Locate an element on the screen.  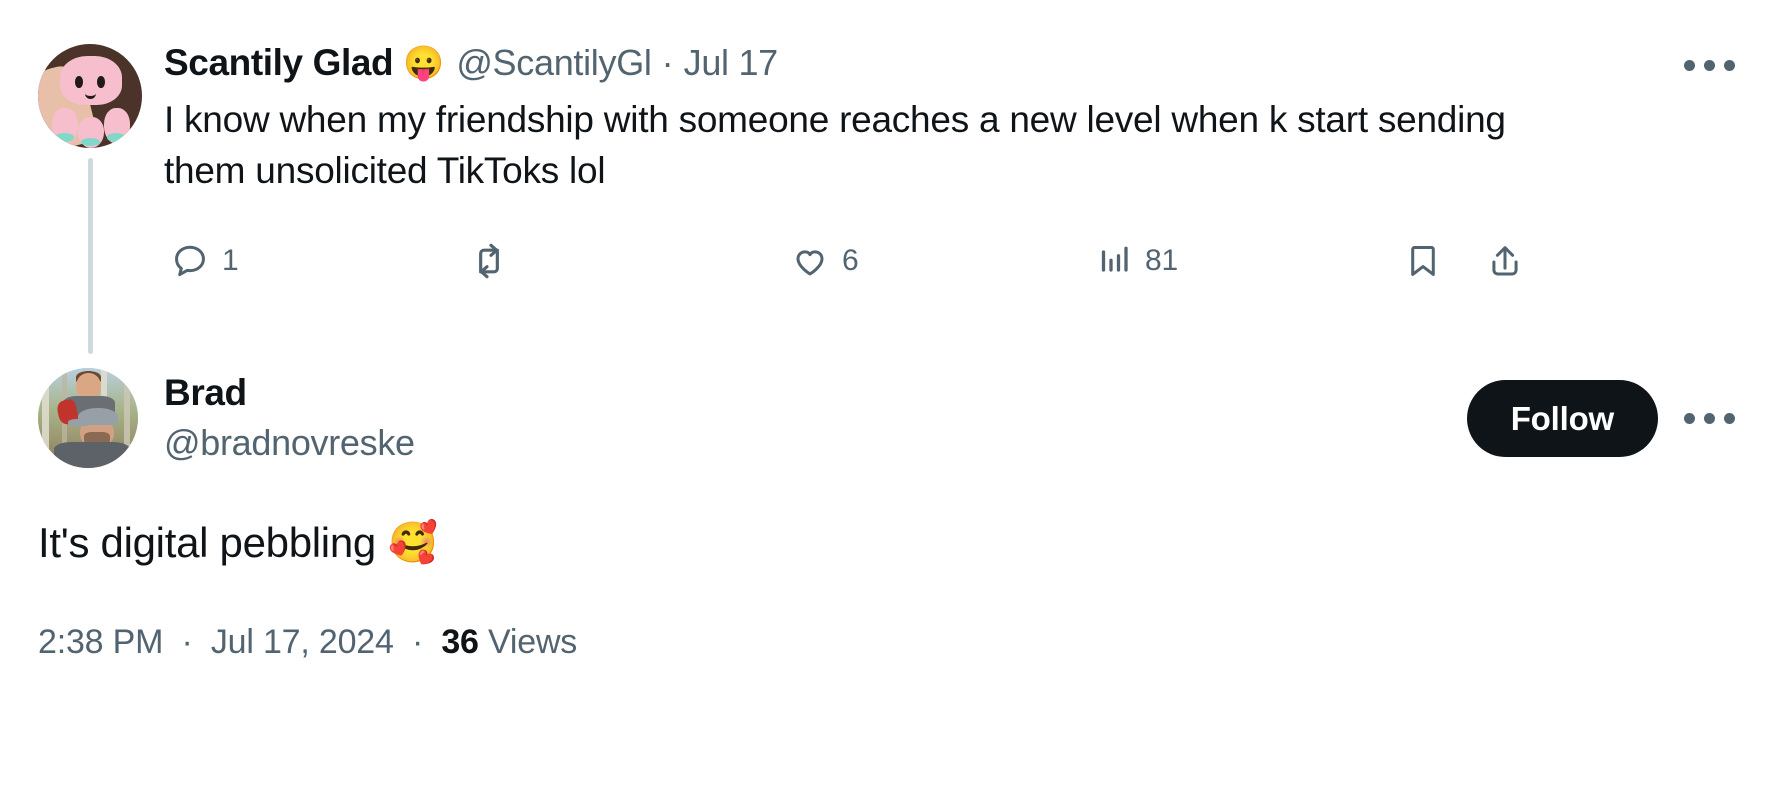
like-count: 6 is located at coordinates (850, 261).